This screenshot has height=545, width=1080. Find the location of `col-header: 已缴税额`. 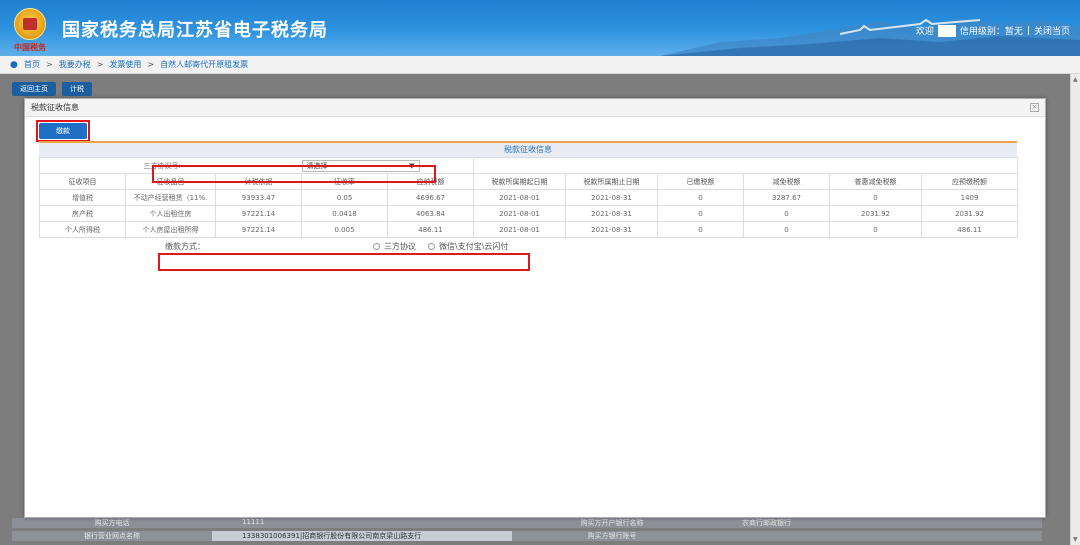

col-header: 已缴税额 is located at coordinates (701, 181).